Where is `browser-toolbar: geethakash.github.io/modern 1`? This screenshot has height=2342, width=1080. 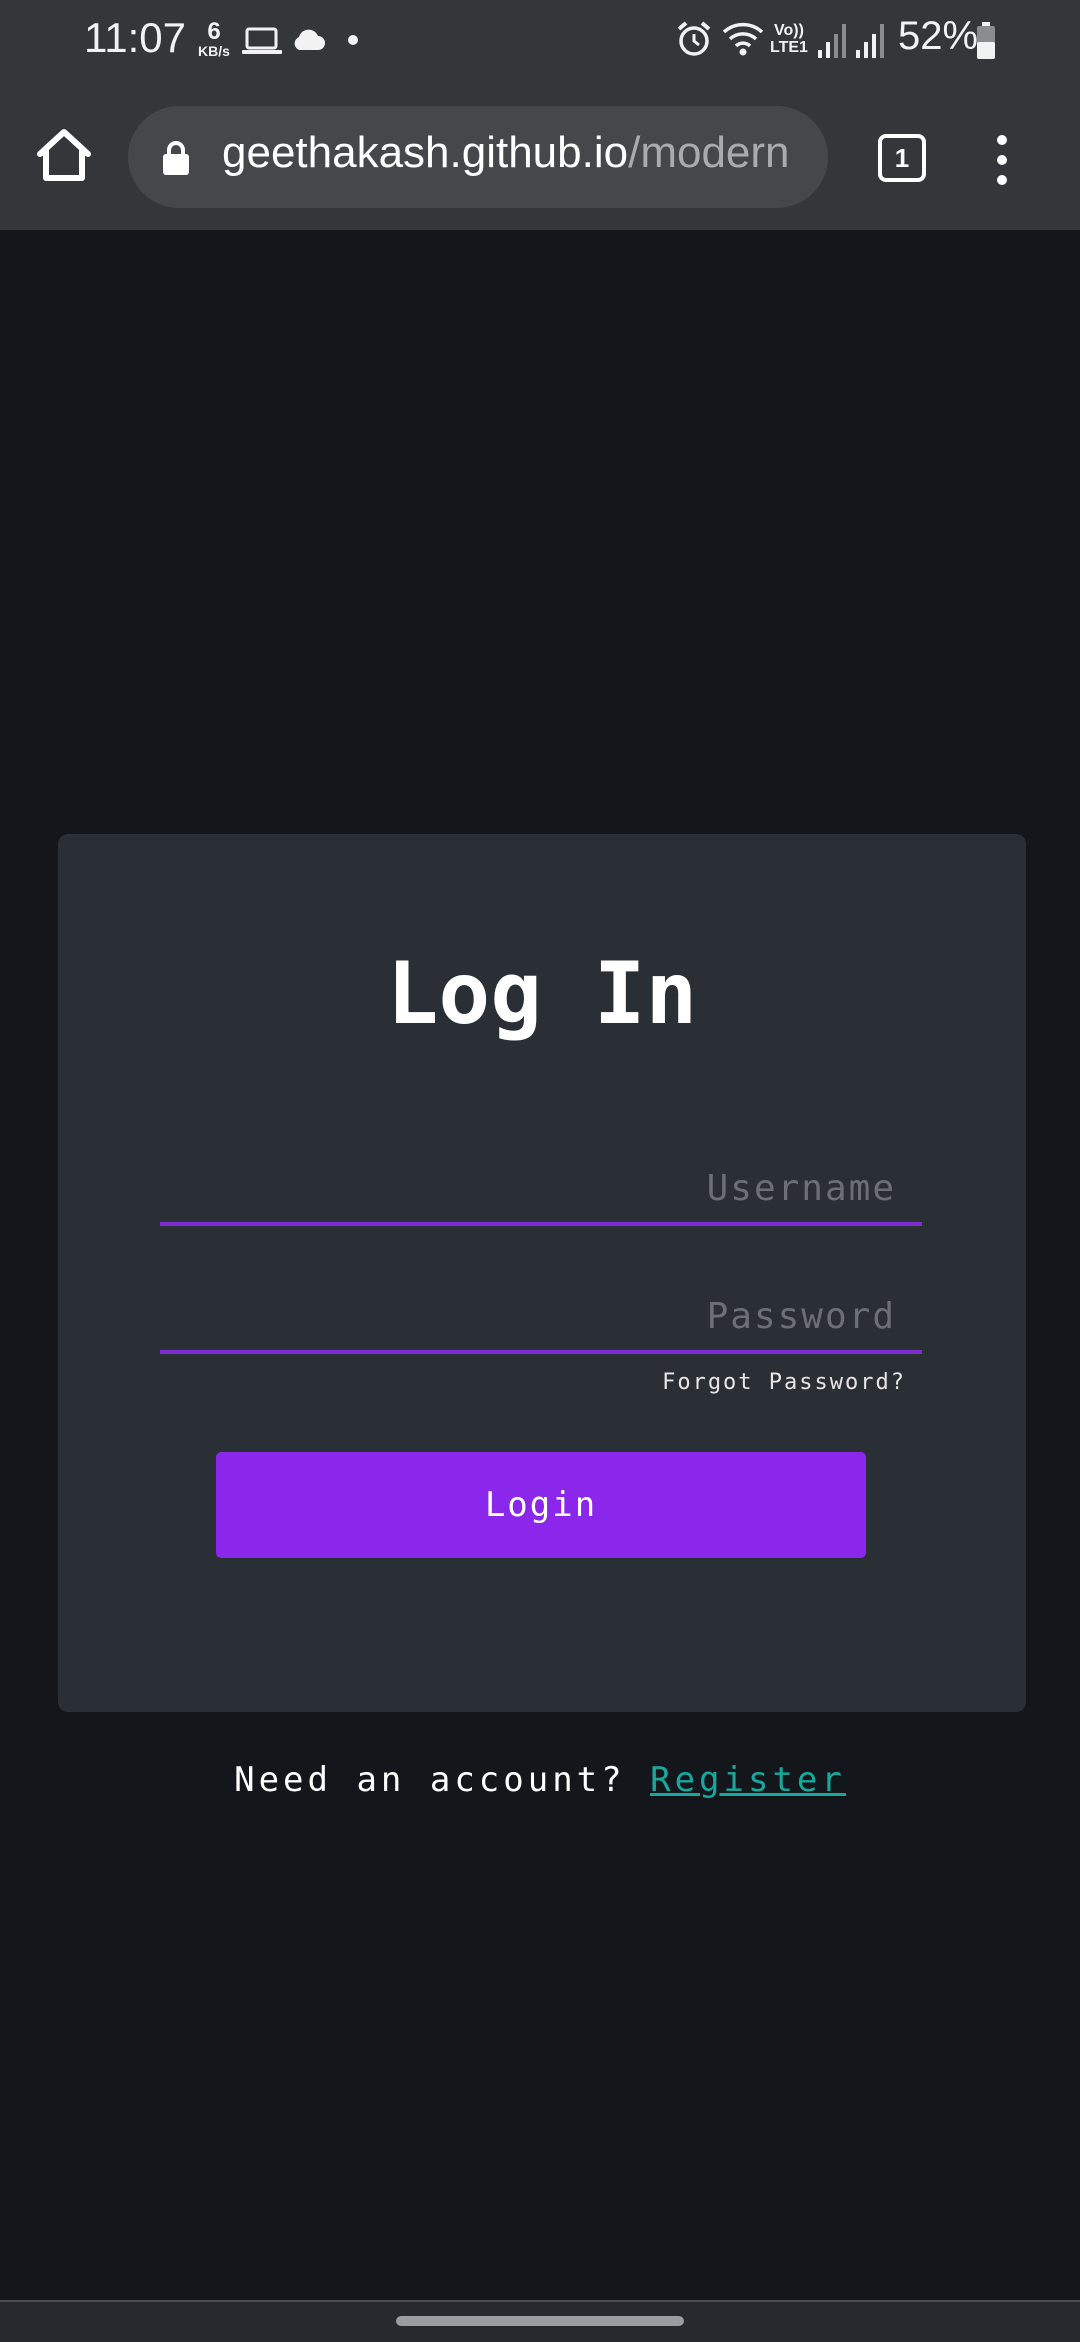 browser-toolbar: geethakash.github.io/modern 1 is located at coordinates (540, 157).